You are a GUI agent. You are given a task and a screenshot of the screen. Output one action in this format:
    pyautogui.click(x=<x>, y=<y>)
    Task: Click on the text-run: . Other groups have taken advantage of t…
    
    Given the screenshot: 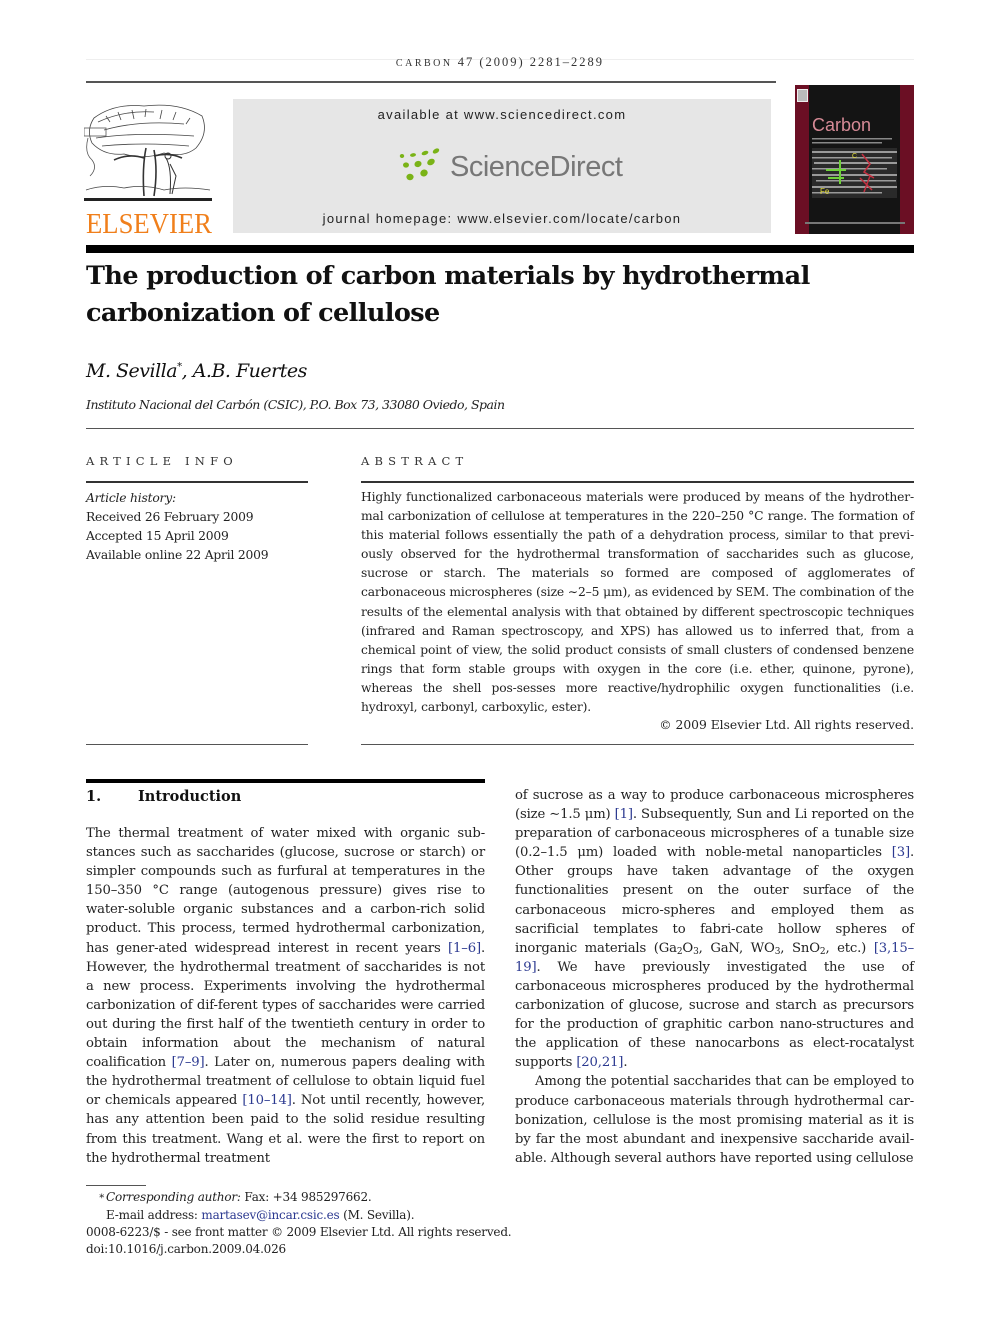 What is the action you would take?
    pyautogui.click(x=714, y=900)
    